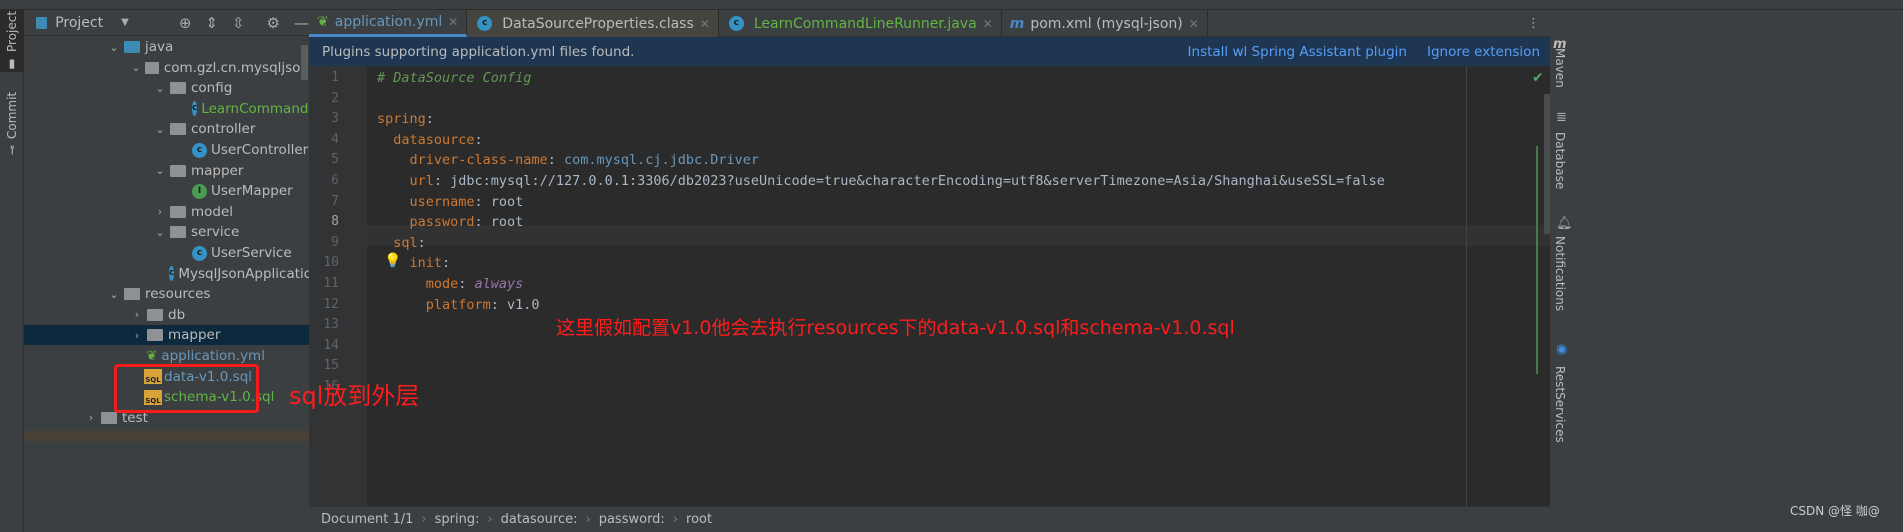 Image resolution: width=1903 pixels, height=532 pixels. I want to click on project-tool-tab: ▮ Project, so click(12, 41).